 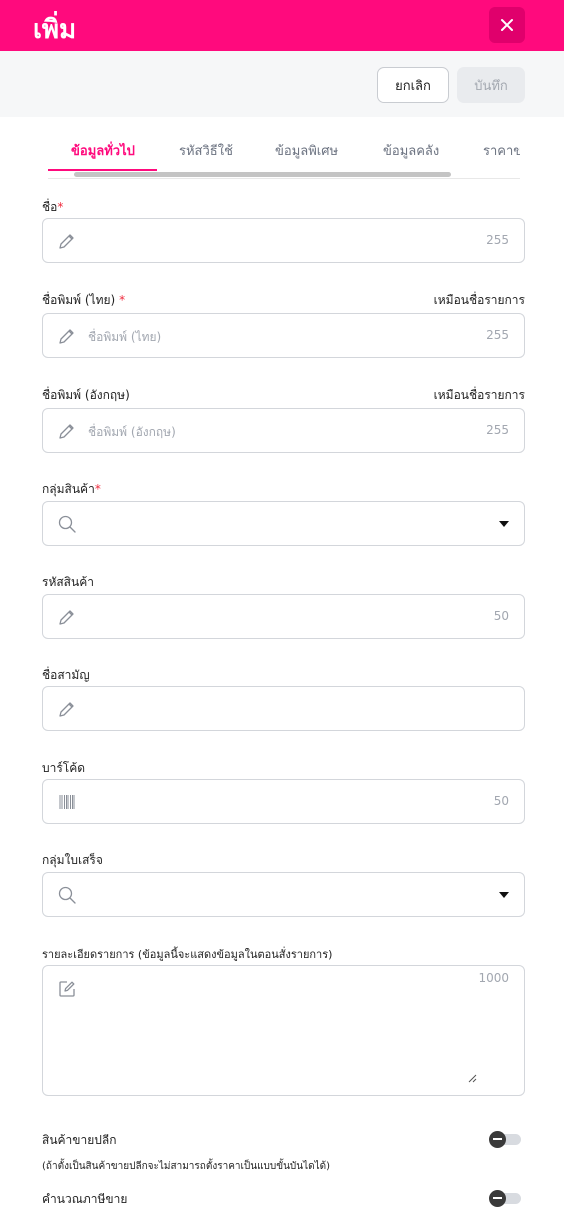 What do you see at coordinates (411, 150) in the screenshot?
I see `tab-inventory: ข้อมูลคลัง` at bounding box center [411, 150].